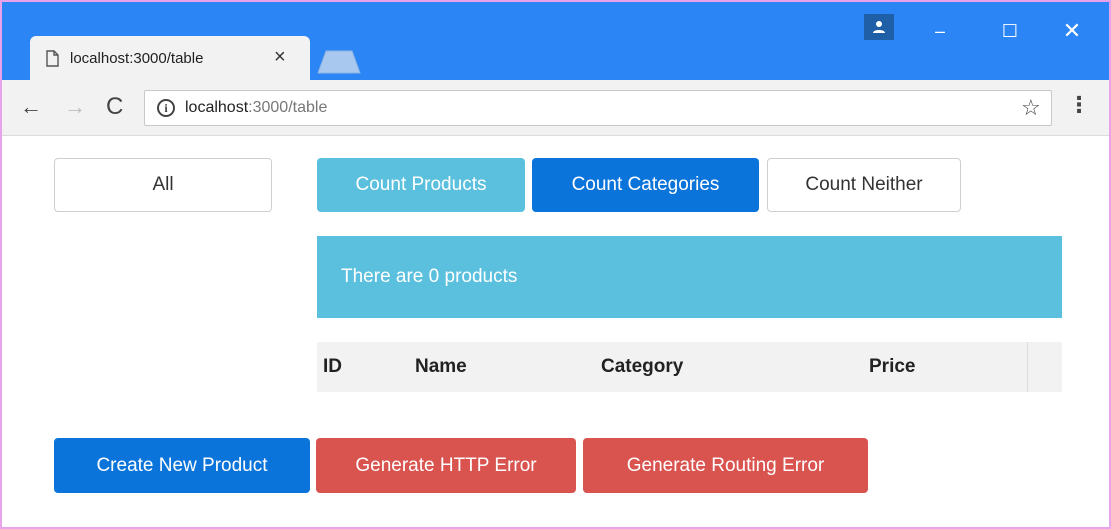 The image size is (1111, 529). Describe the element at coordinates (75, 107) in the screenshot. I see `forward-icon: →` at that location.